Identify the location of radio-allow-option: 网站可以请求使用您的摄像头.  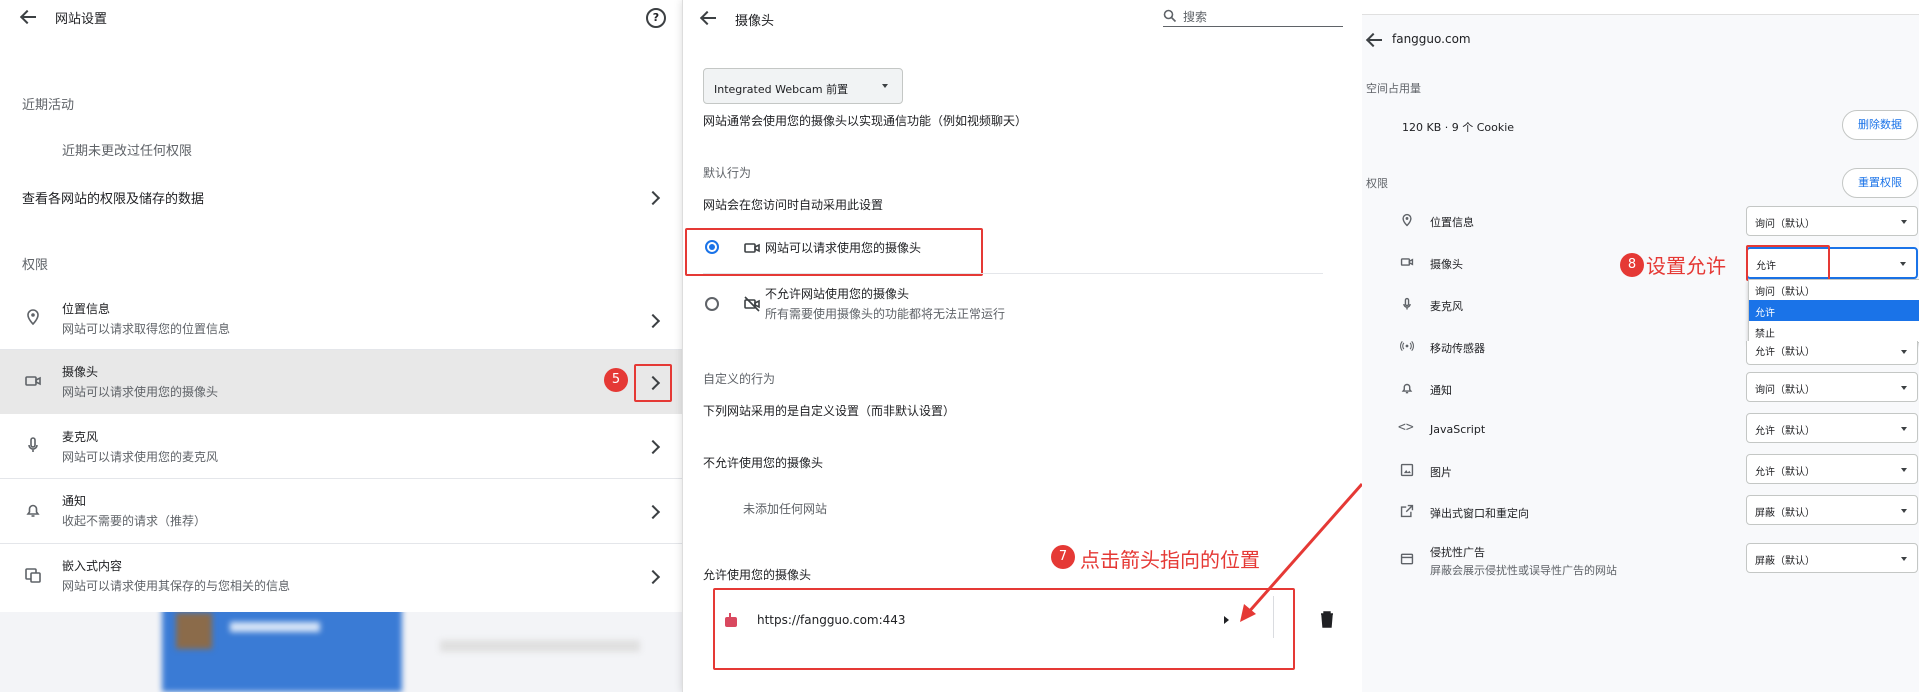
(1013, 251).